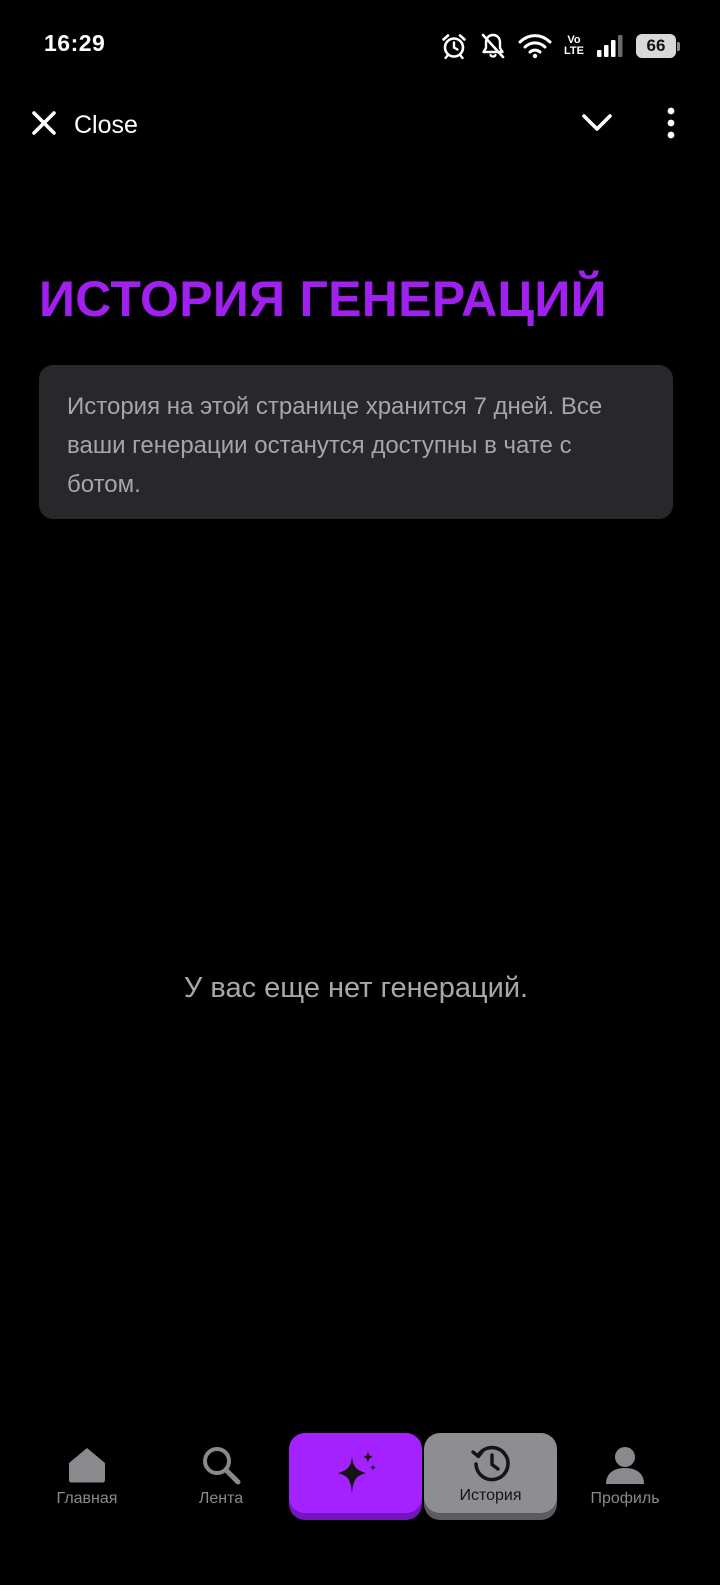  I want to click on close-icon, so click(44, 125).